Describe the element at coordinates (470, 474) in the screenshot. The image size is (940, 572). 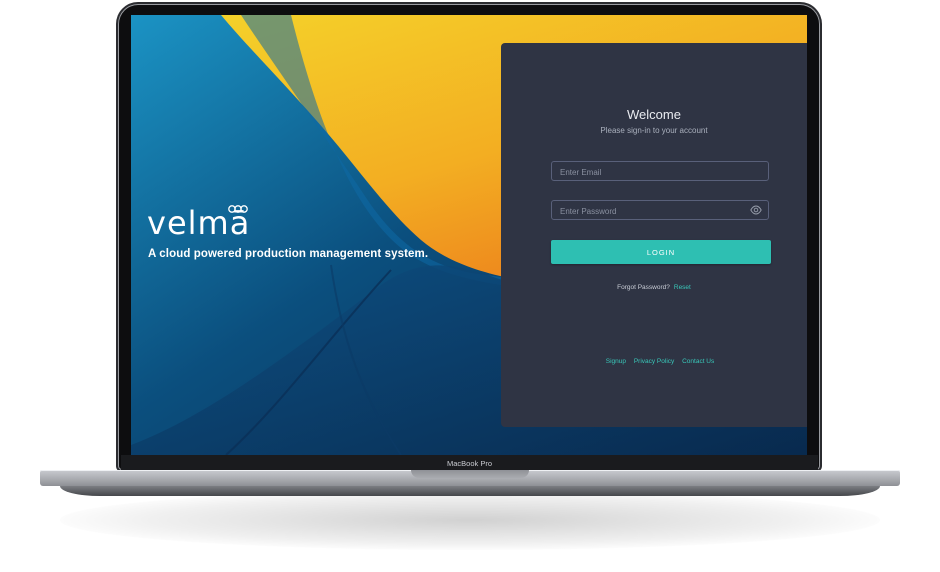
I see `laptop-opening-notch` at that location.